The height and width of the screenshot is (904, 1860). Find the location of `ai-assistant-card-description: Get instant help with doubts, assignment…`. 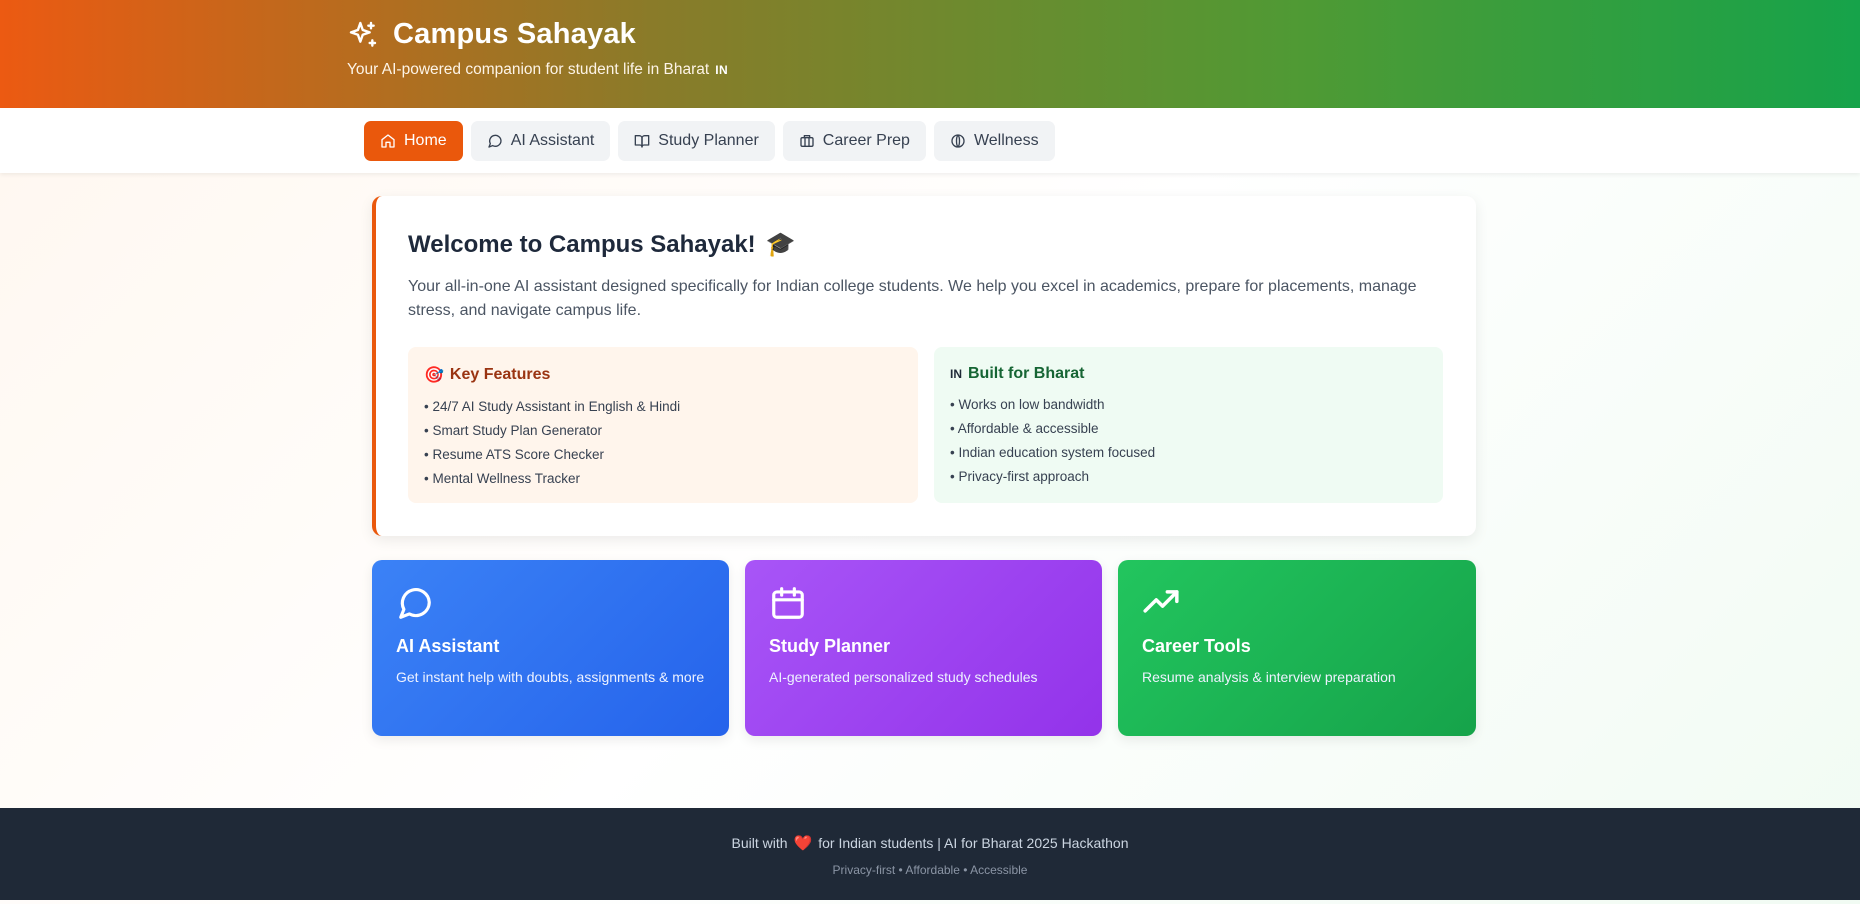

ai-assistant-card-description: Get instant help with doubts, assignment… is located at coordinates (550, 677).